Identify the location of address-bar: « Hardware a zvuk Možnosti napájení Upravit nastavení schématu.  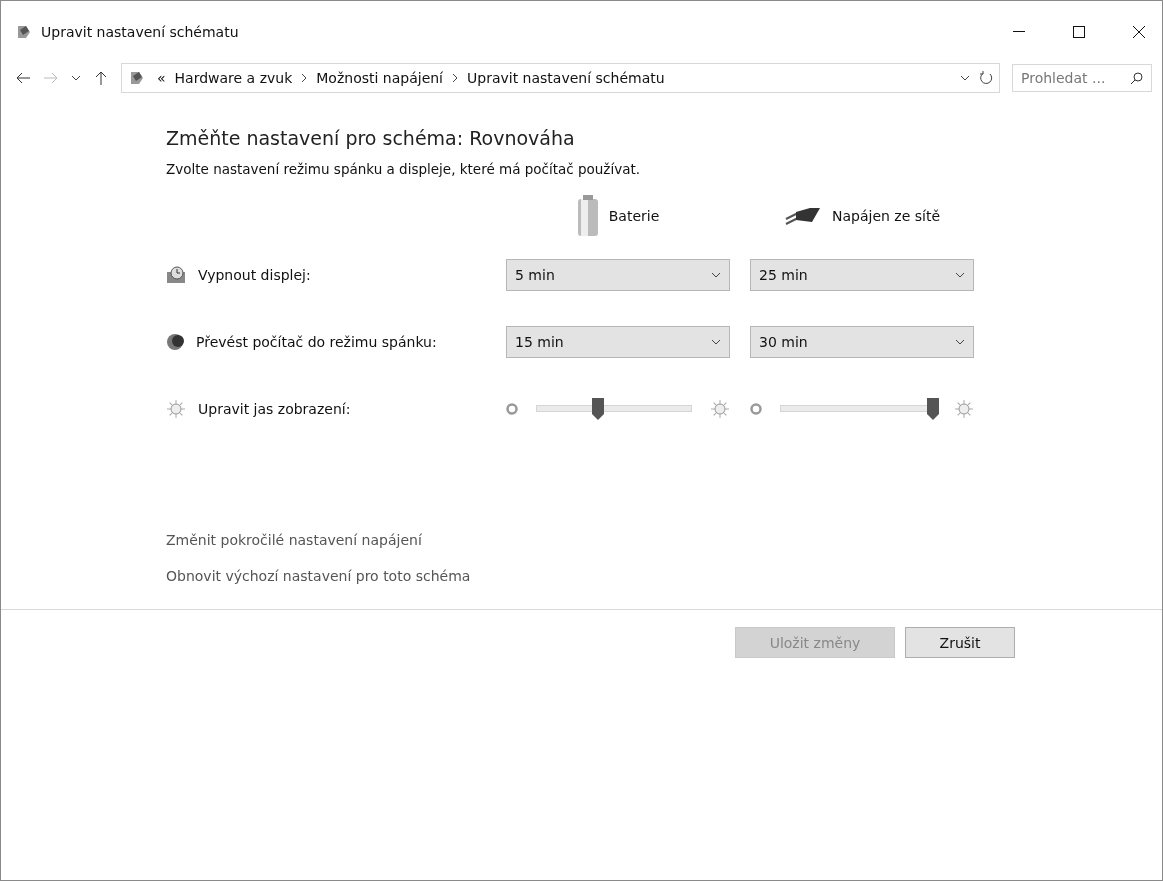
(560, 78).